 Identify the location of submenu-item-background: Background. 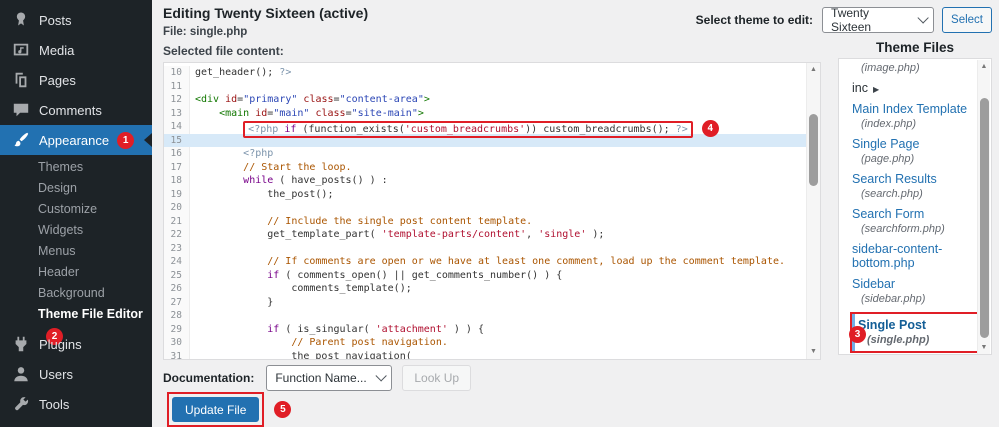
(76, 293).